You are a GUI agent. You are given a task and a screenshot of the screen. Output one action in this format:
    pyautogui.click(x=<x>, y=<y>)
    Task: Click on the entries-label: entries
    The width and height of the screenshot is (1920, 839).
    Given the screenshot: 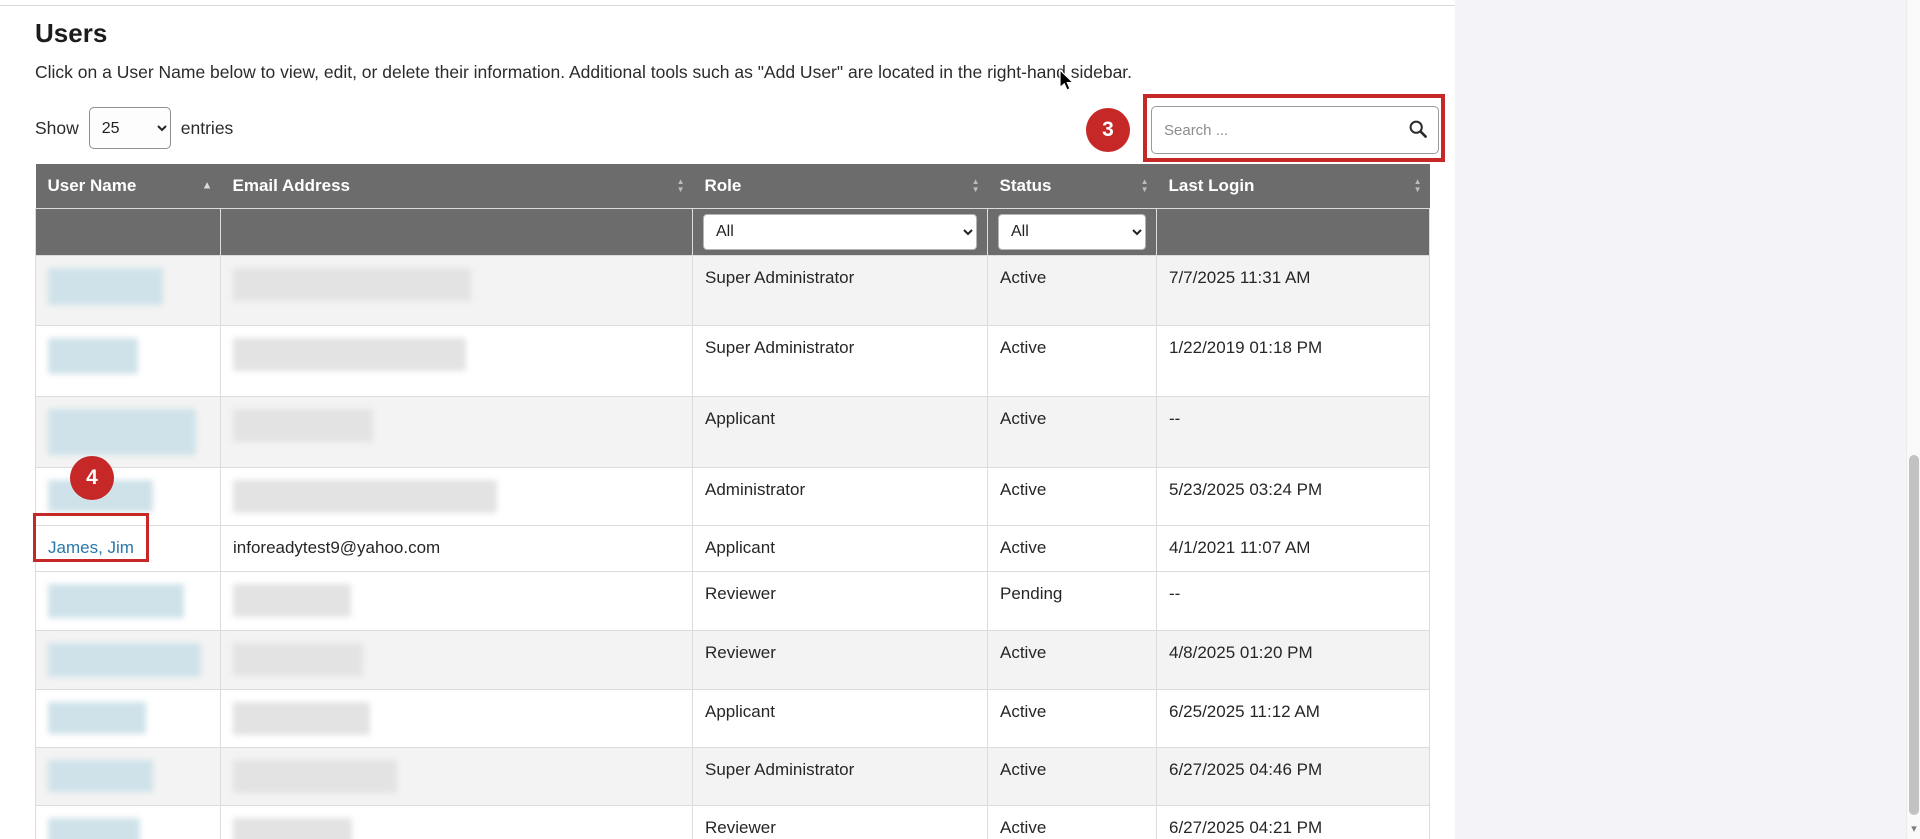 What is the action you would take?
    pyautogui.click(x=207, y=127)
    